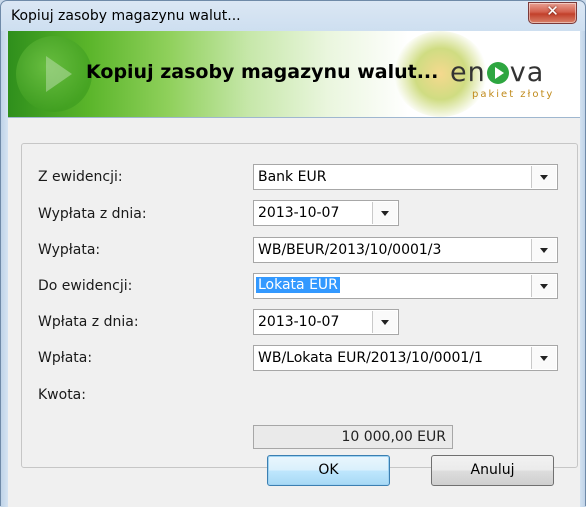 This screenshot has width=586, height=507. I want to click on kwota-field: 10 000,00 EUR, so click(353, 437).